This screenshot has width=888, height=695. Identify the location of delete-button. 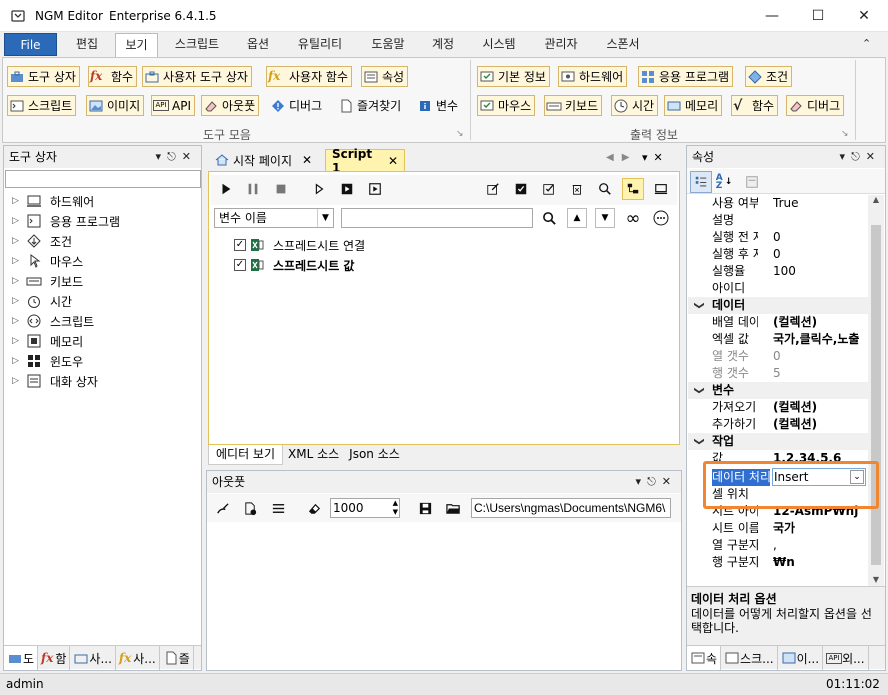
(577, 189).